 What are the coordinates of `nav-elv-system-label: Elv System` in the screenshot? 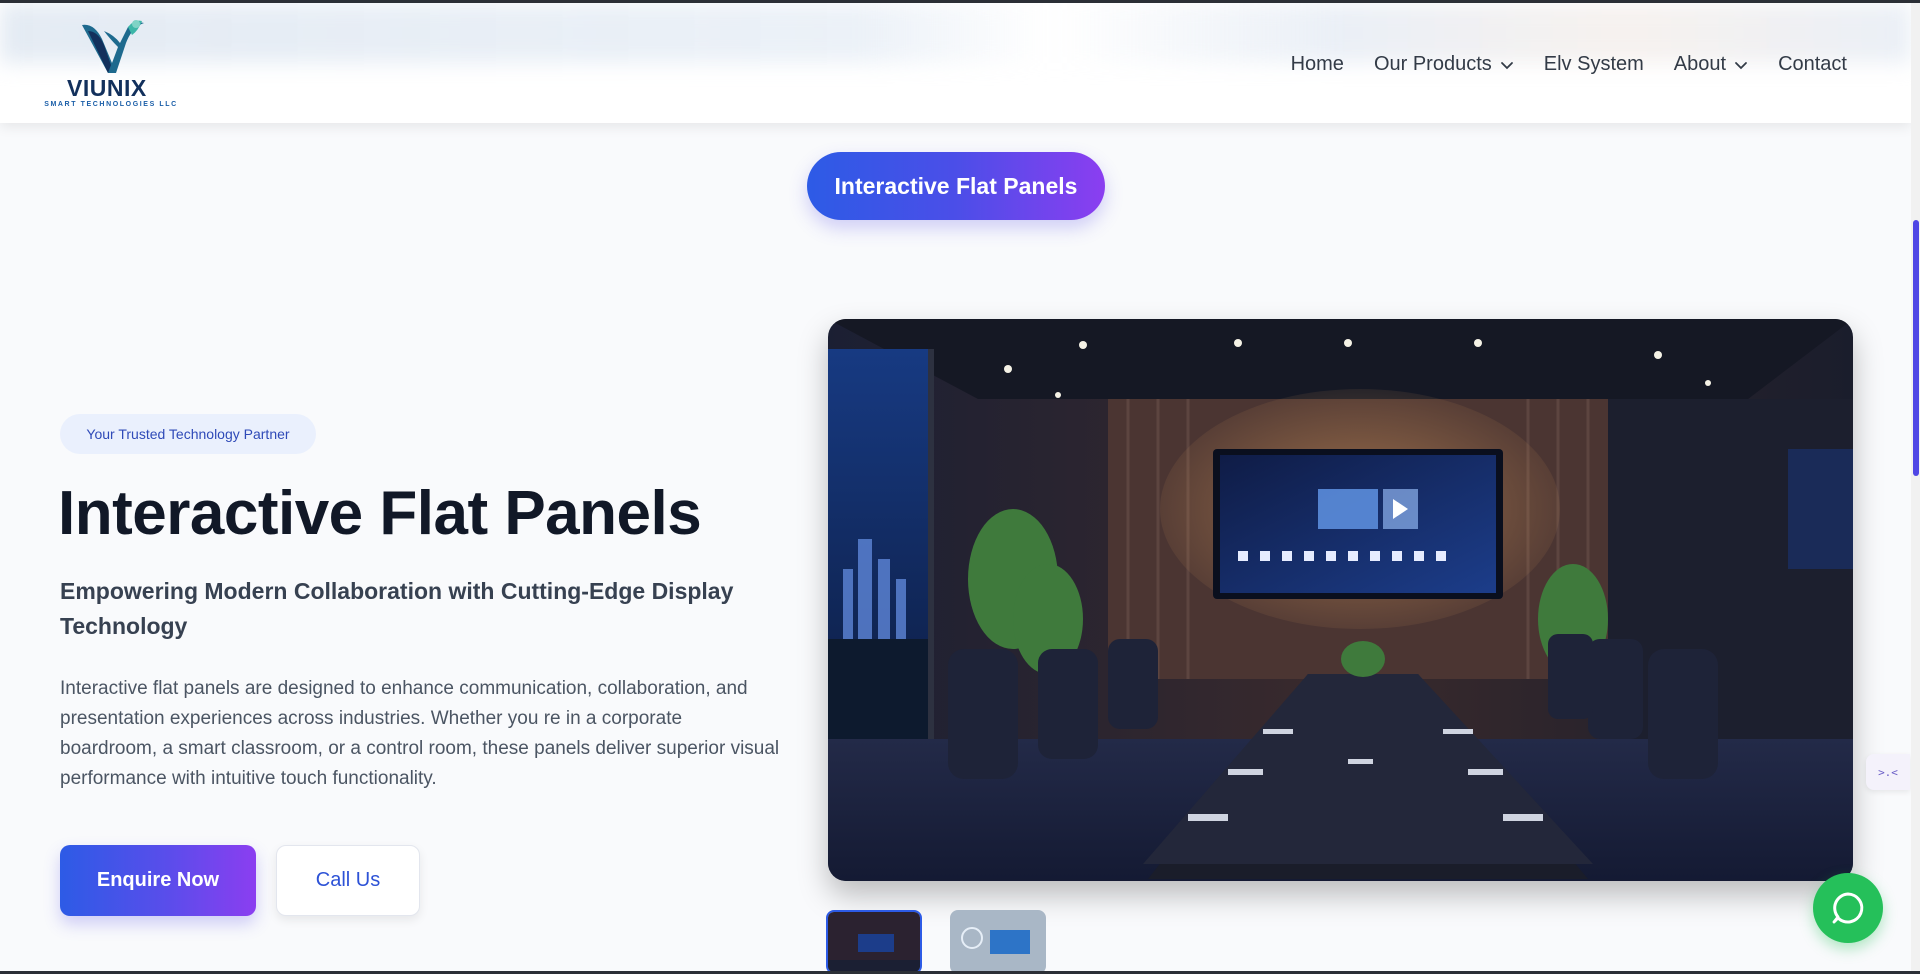 It's located at (1593, 64).